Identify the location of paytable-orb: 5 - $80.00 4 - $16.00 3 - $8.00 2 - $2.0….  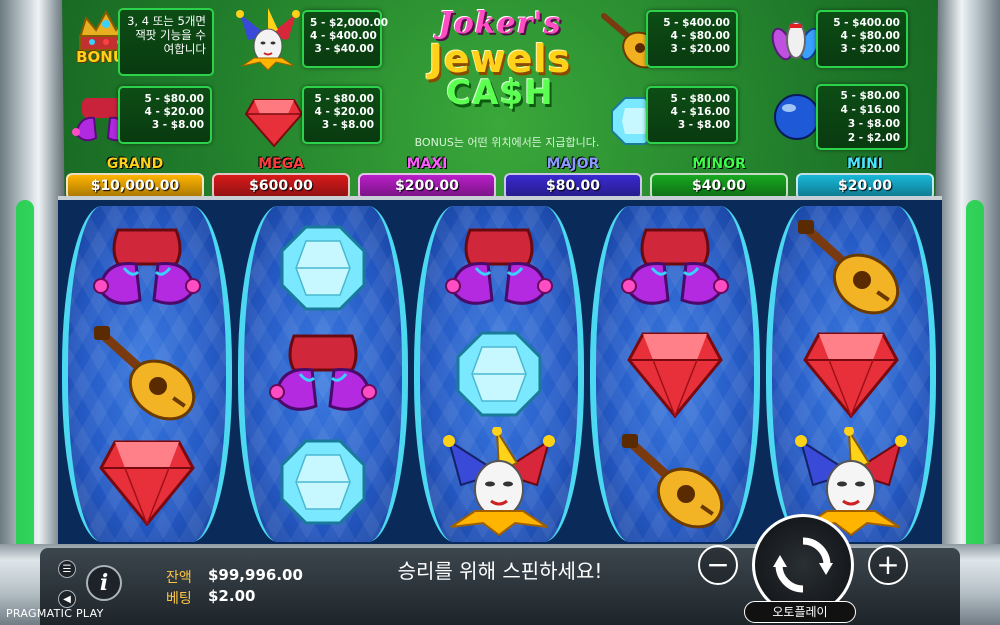
(862, 117).